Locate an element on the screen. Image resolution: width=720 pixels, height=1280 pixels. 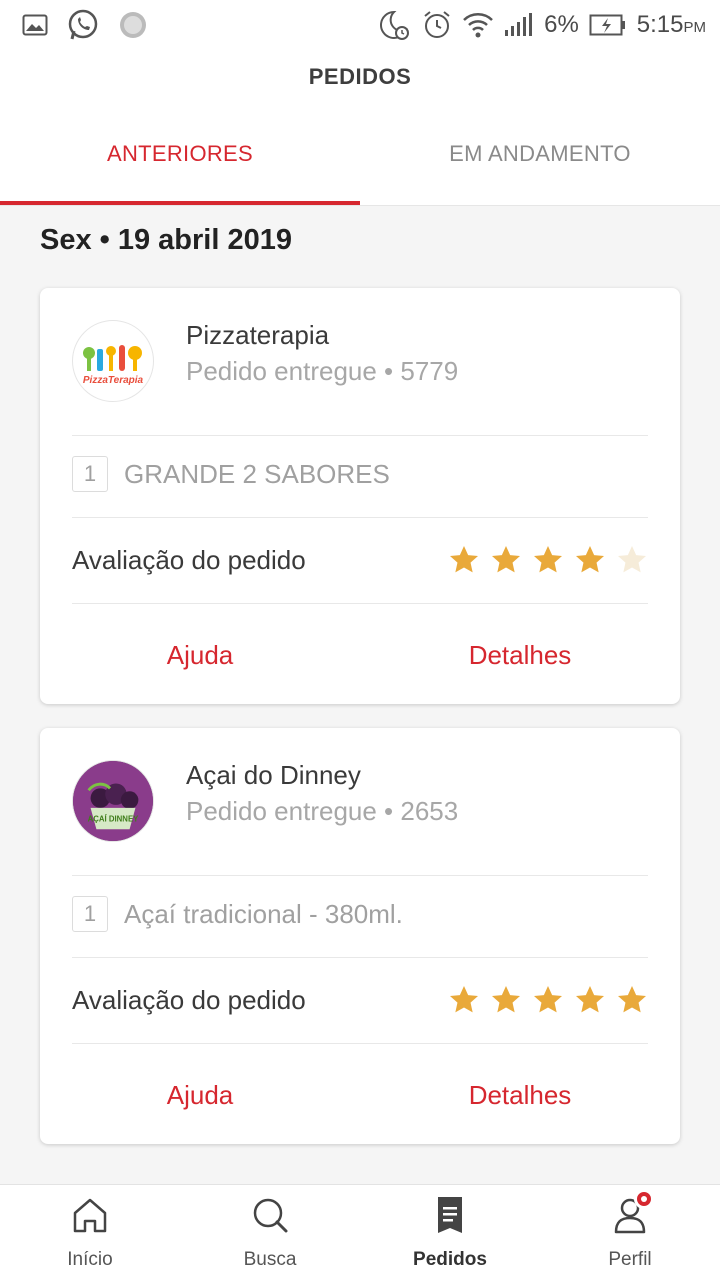
loading-icon is located at coordinates (133, 25).